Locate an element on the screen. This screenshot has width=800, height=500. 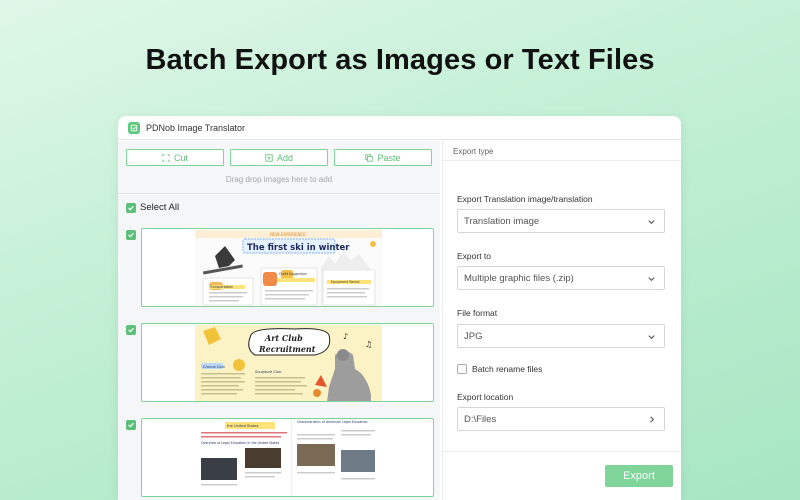
export-to-value: Multiple graphic files (.zip) is located at coordinates (519, 278).